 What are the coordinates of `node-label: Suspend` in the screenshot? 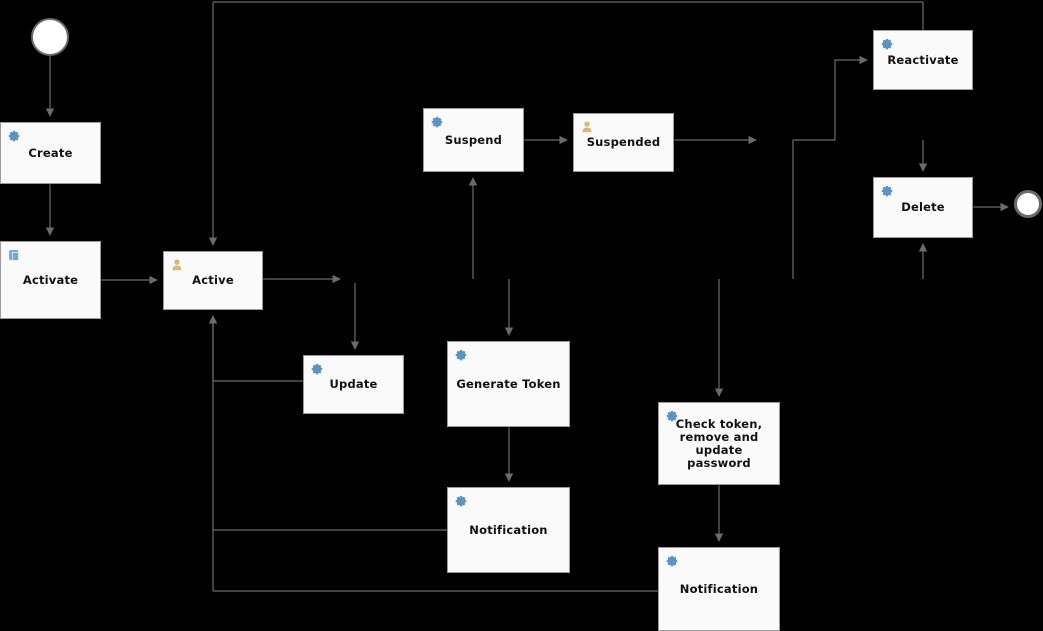 It's located at (473, 139).